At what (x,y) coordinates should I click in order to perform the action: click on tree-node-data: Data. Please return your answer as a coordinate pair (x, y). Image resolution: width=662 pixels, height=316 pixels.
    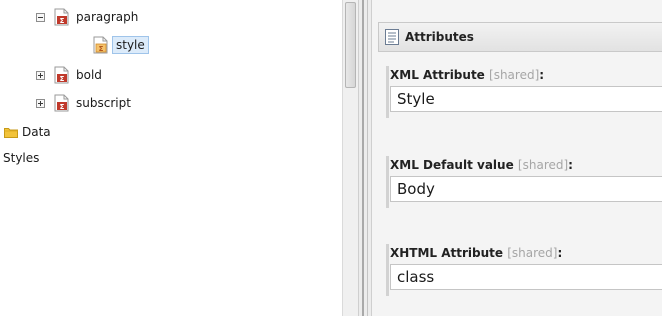
    Looking at the image, I should click on (29, 132).